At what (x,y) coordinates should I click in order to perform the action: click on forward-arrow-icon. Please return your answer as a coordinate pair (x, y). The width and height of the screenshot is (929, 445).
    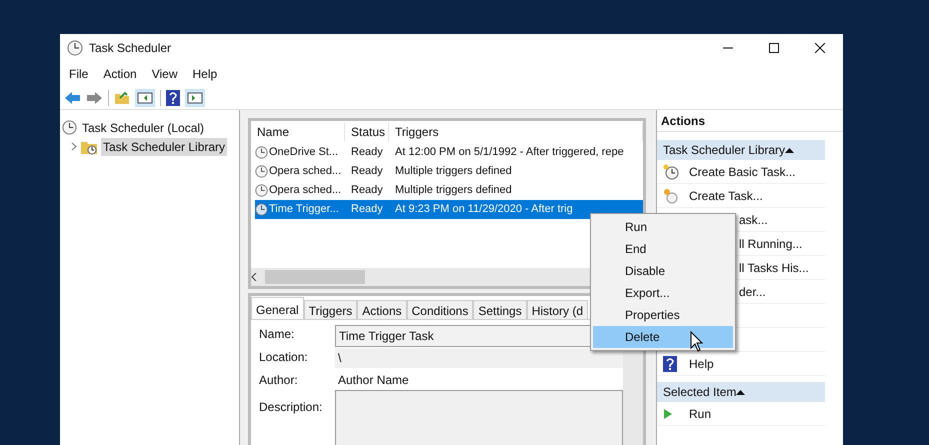
    Looking at the image, I should click on (94, 97).